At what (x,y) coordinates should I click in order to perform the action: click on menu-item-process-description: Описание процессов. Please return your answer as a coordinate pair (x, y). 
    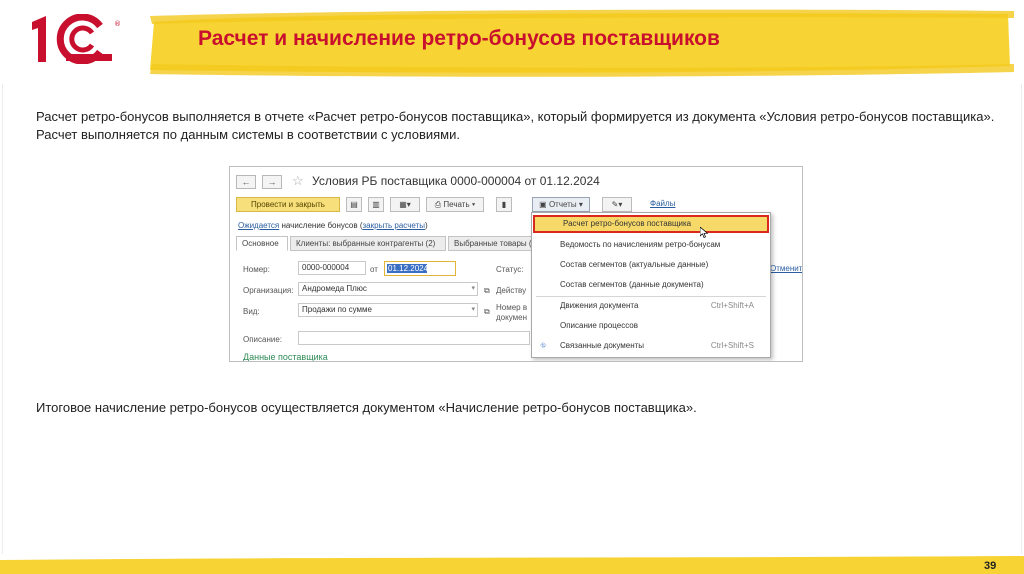
    Looking at the image, I should click on (651, 326).